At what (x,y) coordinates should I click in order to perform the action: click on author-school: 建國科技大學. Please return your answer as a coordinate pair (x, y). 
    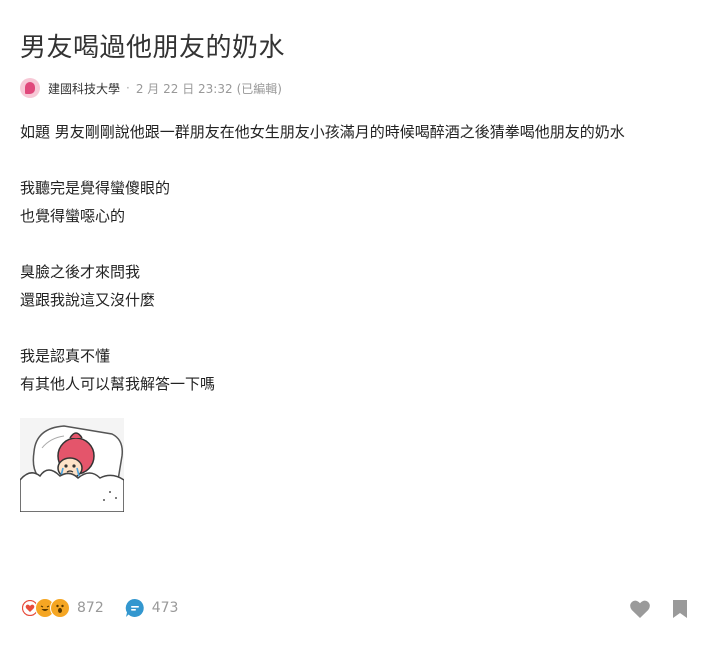
    Looking at the image, I should click on (84, 88).